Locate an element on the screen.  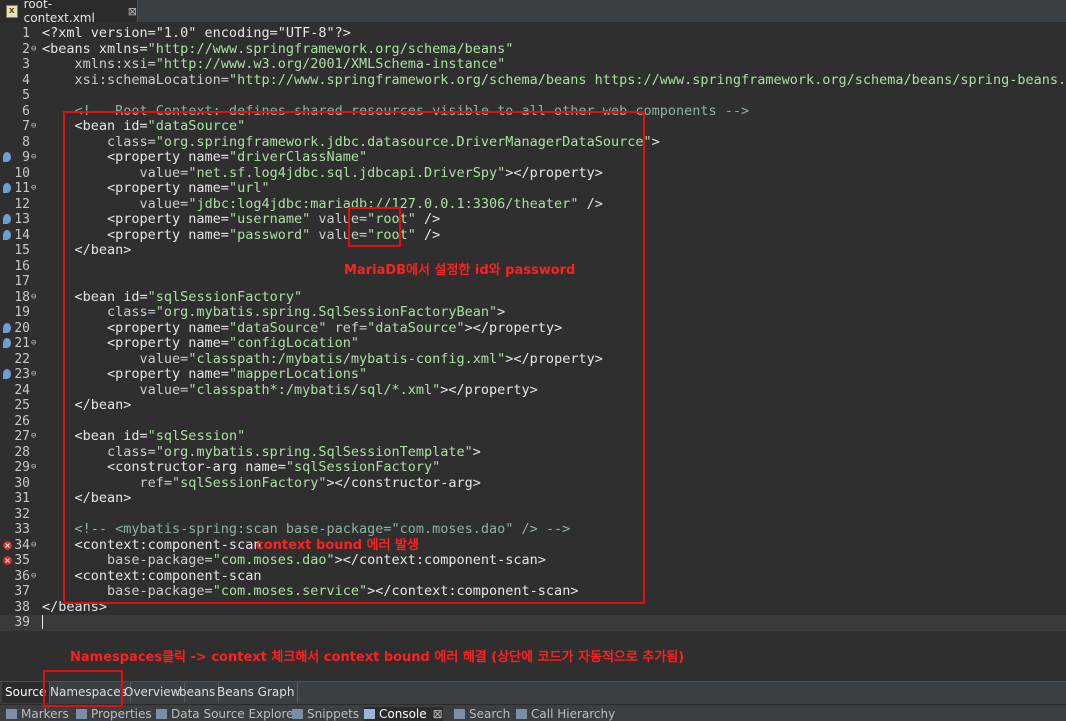
line-number: 7 is located at coordinates (26, 126).